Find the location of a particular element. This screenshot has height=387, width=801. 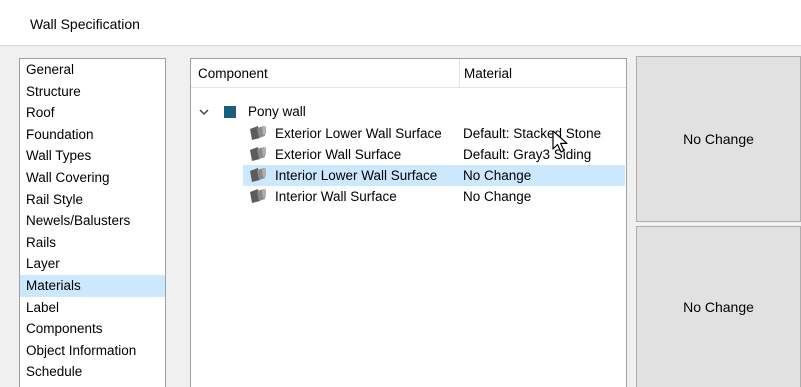

material-value: Default: Gray3 Siding is located at coordinates (527, 154).